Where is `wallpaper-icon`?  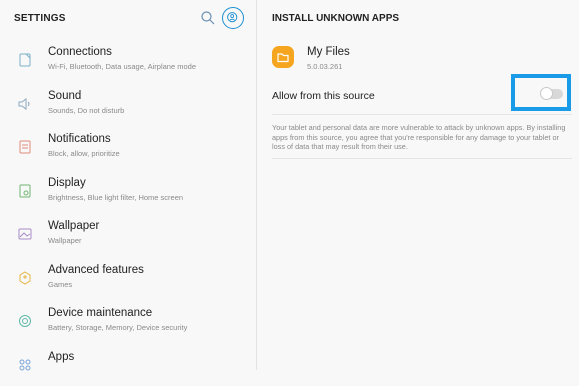 wallpaper-icon is located at coordinates (25, 234).